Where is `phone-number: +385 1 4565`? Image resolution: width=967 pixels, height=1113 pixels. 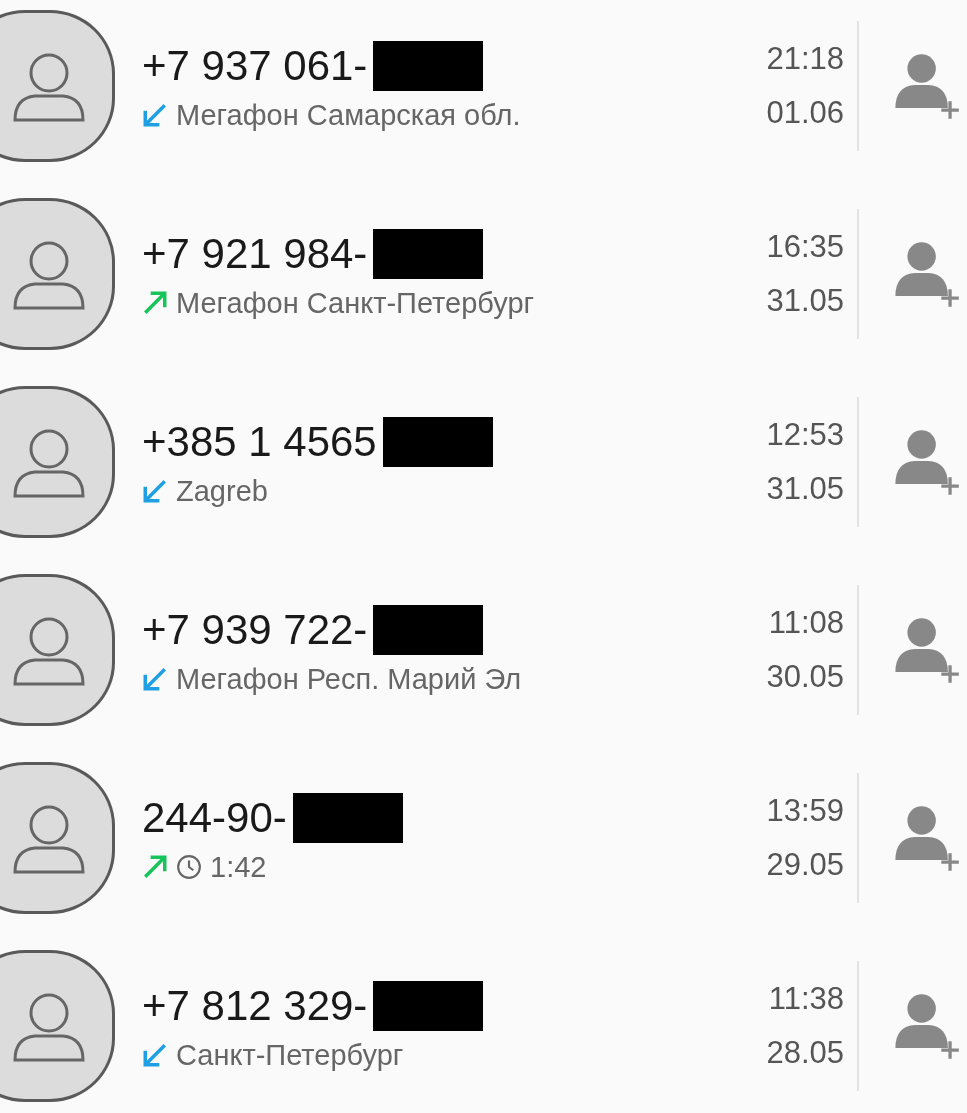 phone-number: +385 1 4565 is located at coordinates (259, 441).